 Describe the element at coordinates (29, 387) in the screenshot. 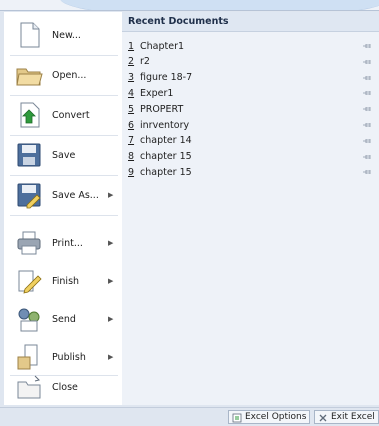

I see `close-folder-icon` at that location.